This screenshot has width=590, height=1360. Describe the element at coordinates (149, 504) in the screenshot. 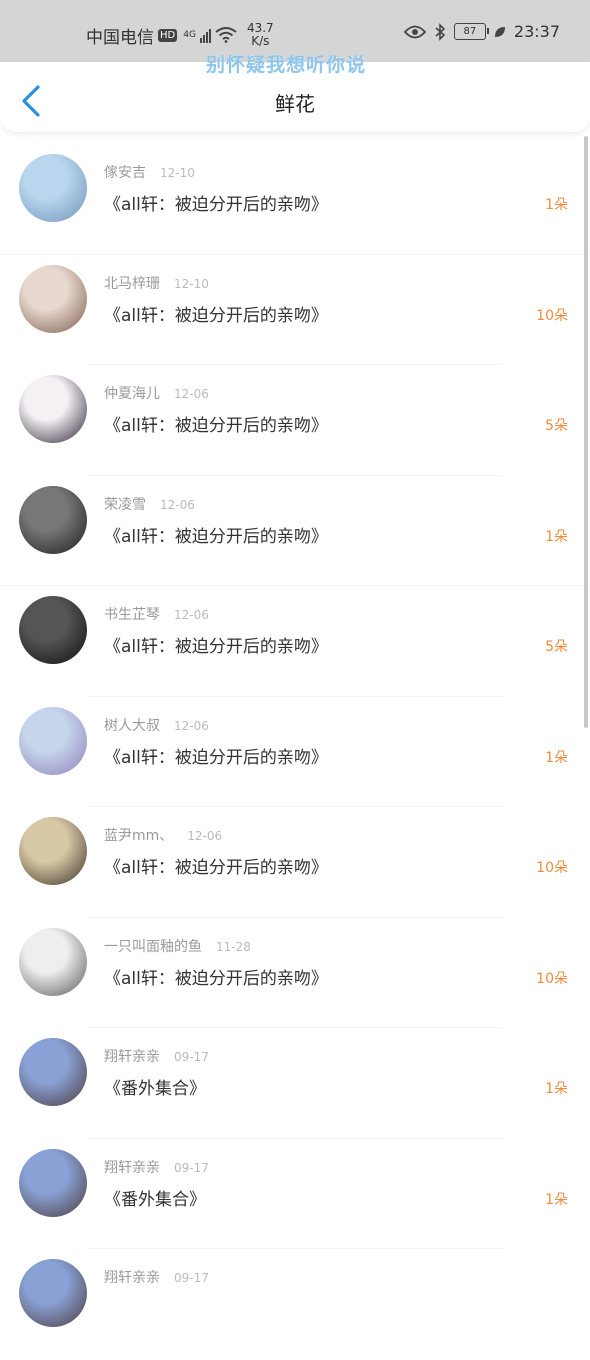

I see `user-name-line: 荣凌雪 12-06` at that location.